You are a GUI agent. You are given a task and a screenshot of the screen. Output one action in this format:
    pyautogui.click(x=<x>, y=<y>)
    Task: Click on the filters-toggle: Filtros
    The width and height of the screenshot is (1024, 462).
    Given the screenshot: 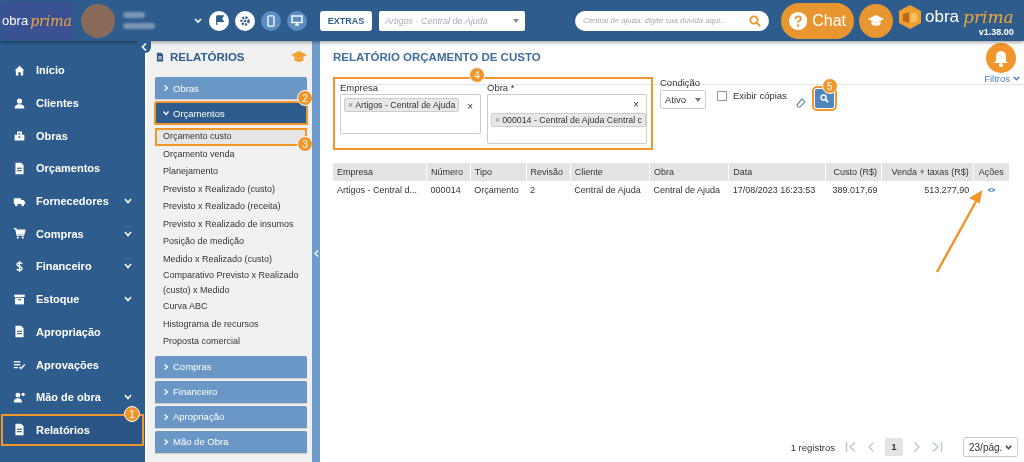 What is the action you would take?
    pyautogui.click(x=1002, y=78)
    